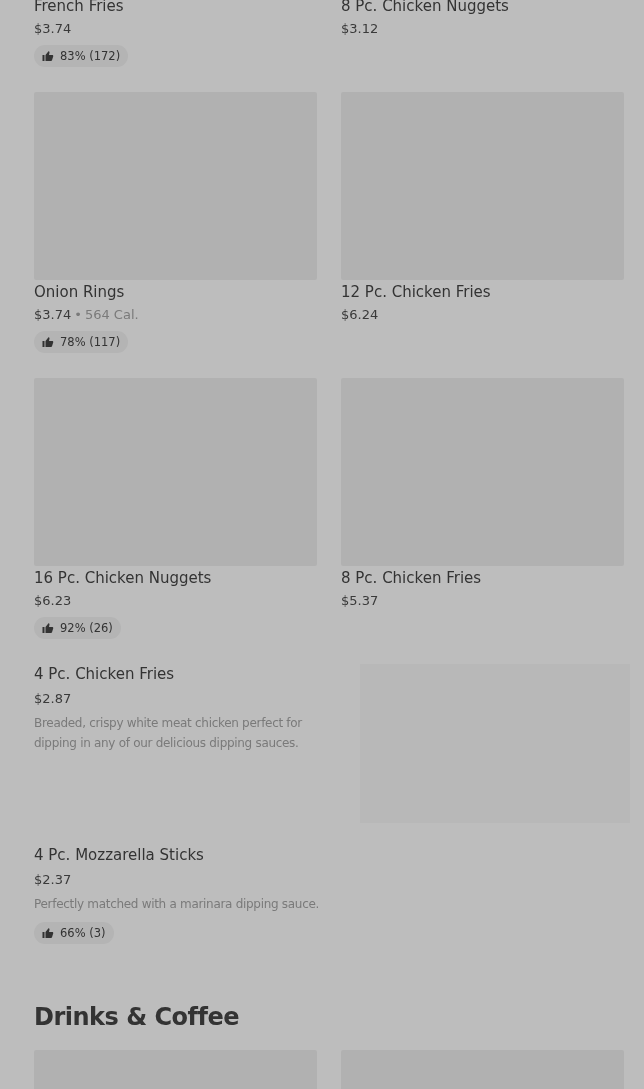  I want to click on item-name: 4 Pc. Chicken Fries, so click(104, 674).